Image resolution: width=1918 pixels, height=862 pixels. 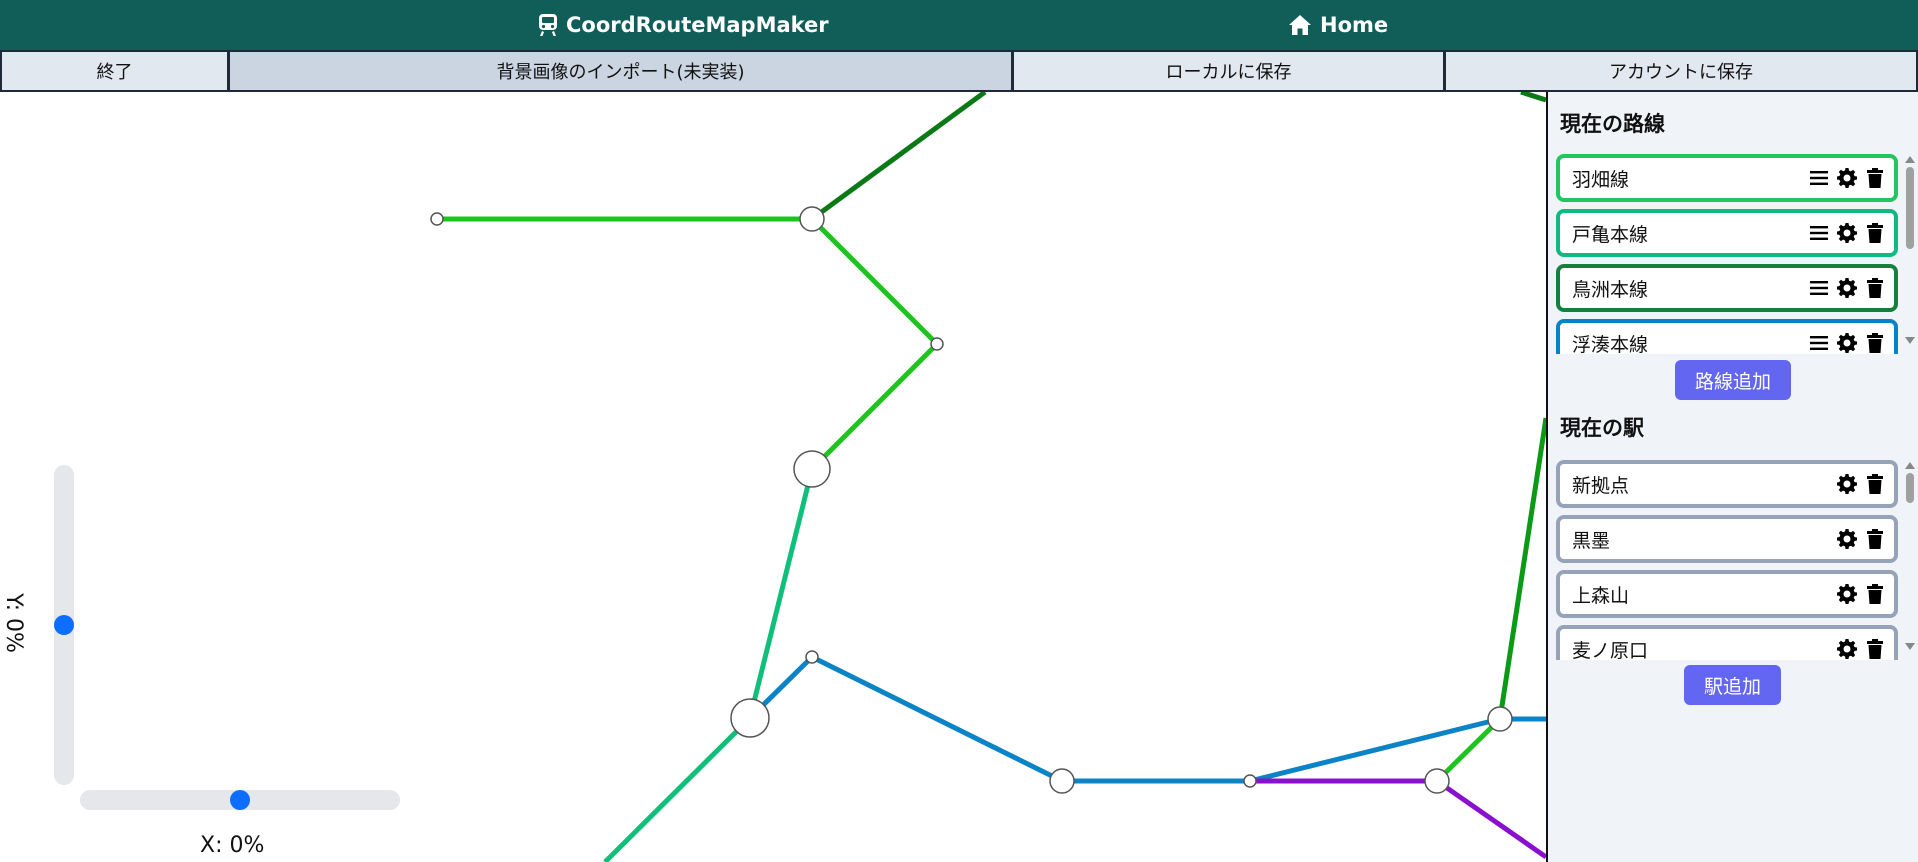 What do you see at coordinates (1910, 254) in the screenshot?
I see `lines-scrollbar` at bounding box center [1910, 254].